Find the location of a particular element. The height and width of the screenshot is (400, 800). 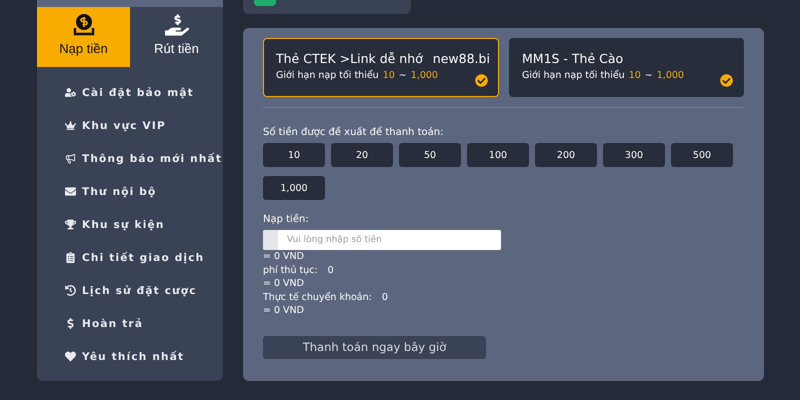

crown-icon is located at coordinates (70, 125).